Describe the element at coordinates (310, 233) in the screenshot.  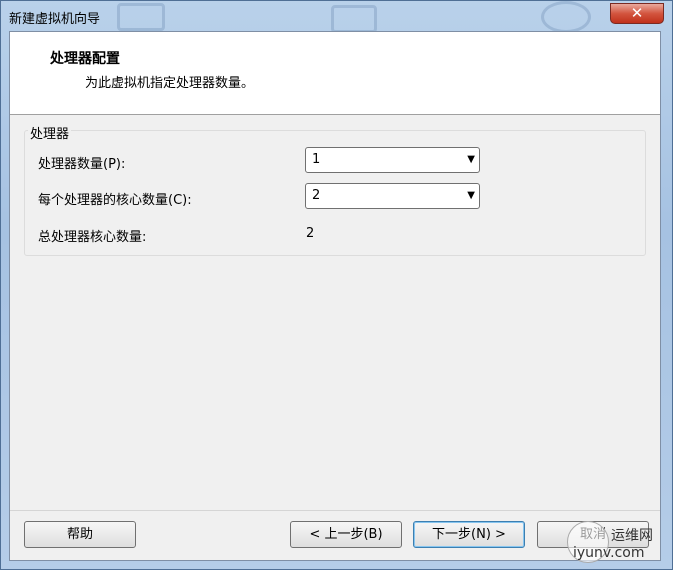
I see `total-cores-value: 2` at that location.